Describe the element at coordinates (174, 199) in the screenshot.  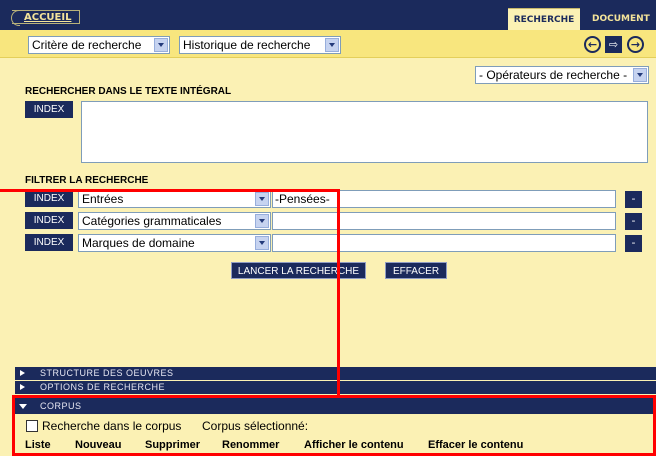
I see `filter-field-select: Entrées` at that location.